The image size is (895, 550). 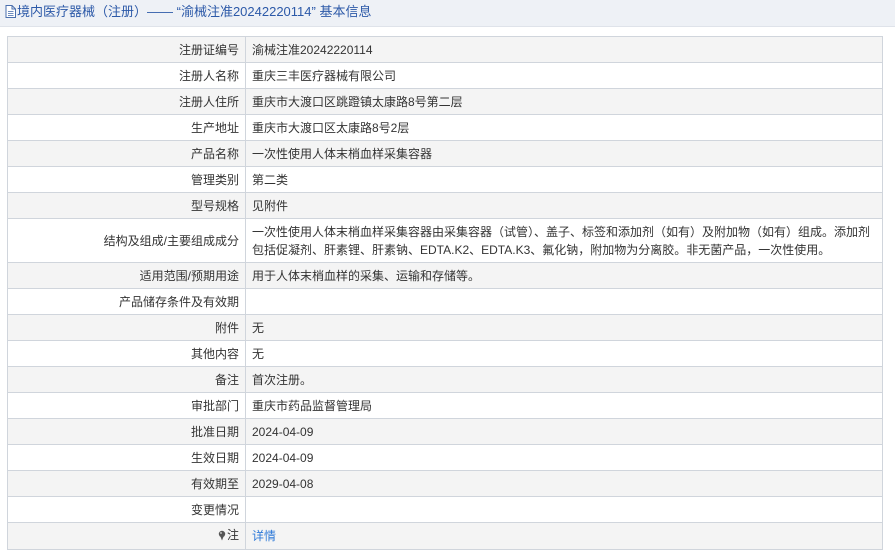 I want to click on table-row: 型号规格 见附件, so click(x=445, y=205).